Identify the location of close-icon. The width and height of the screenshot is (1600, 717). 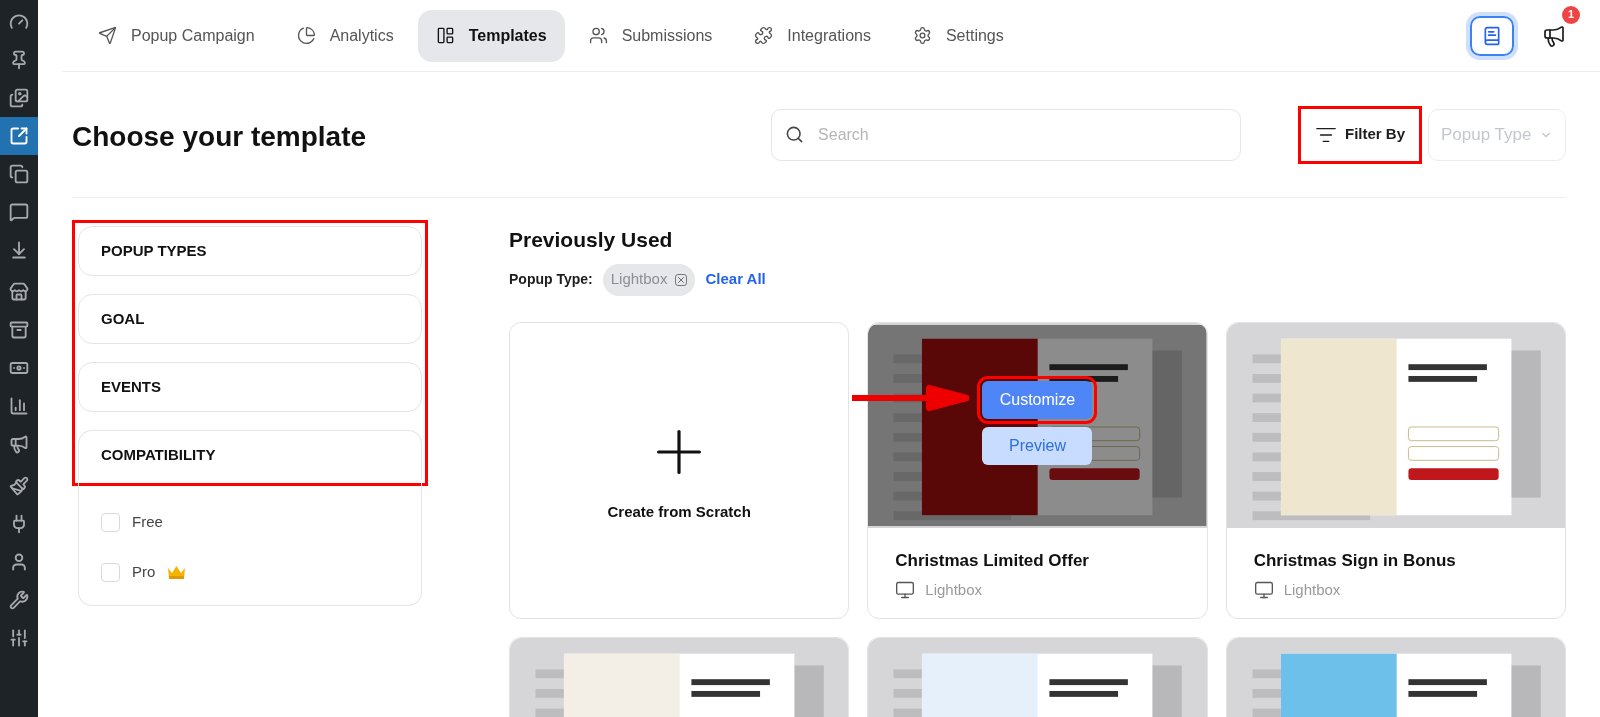
(681, 279).